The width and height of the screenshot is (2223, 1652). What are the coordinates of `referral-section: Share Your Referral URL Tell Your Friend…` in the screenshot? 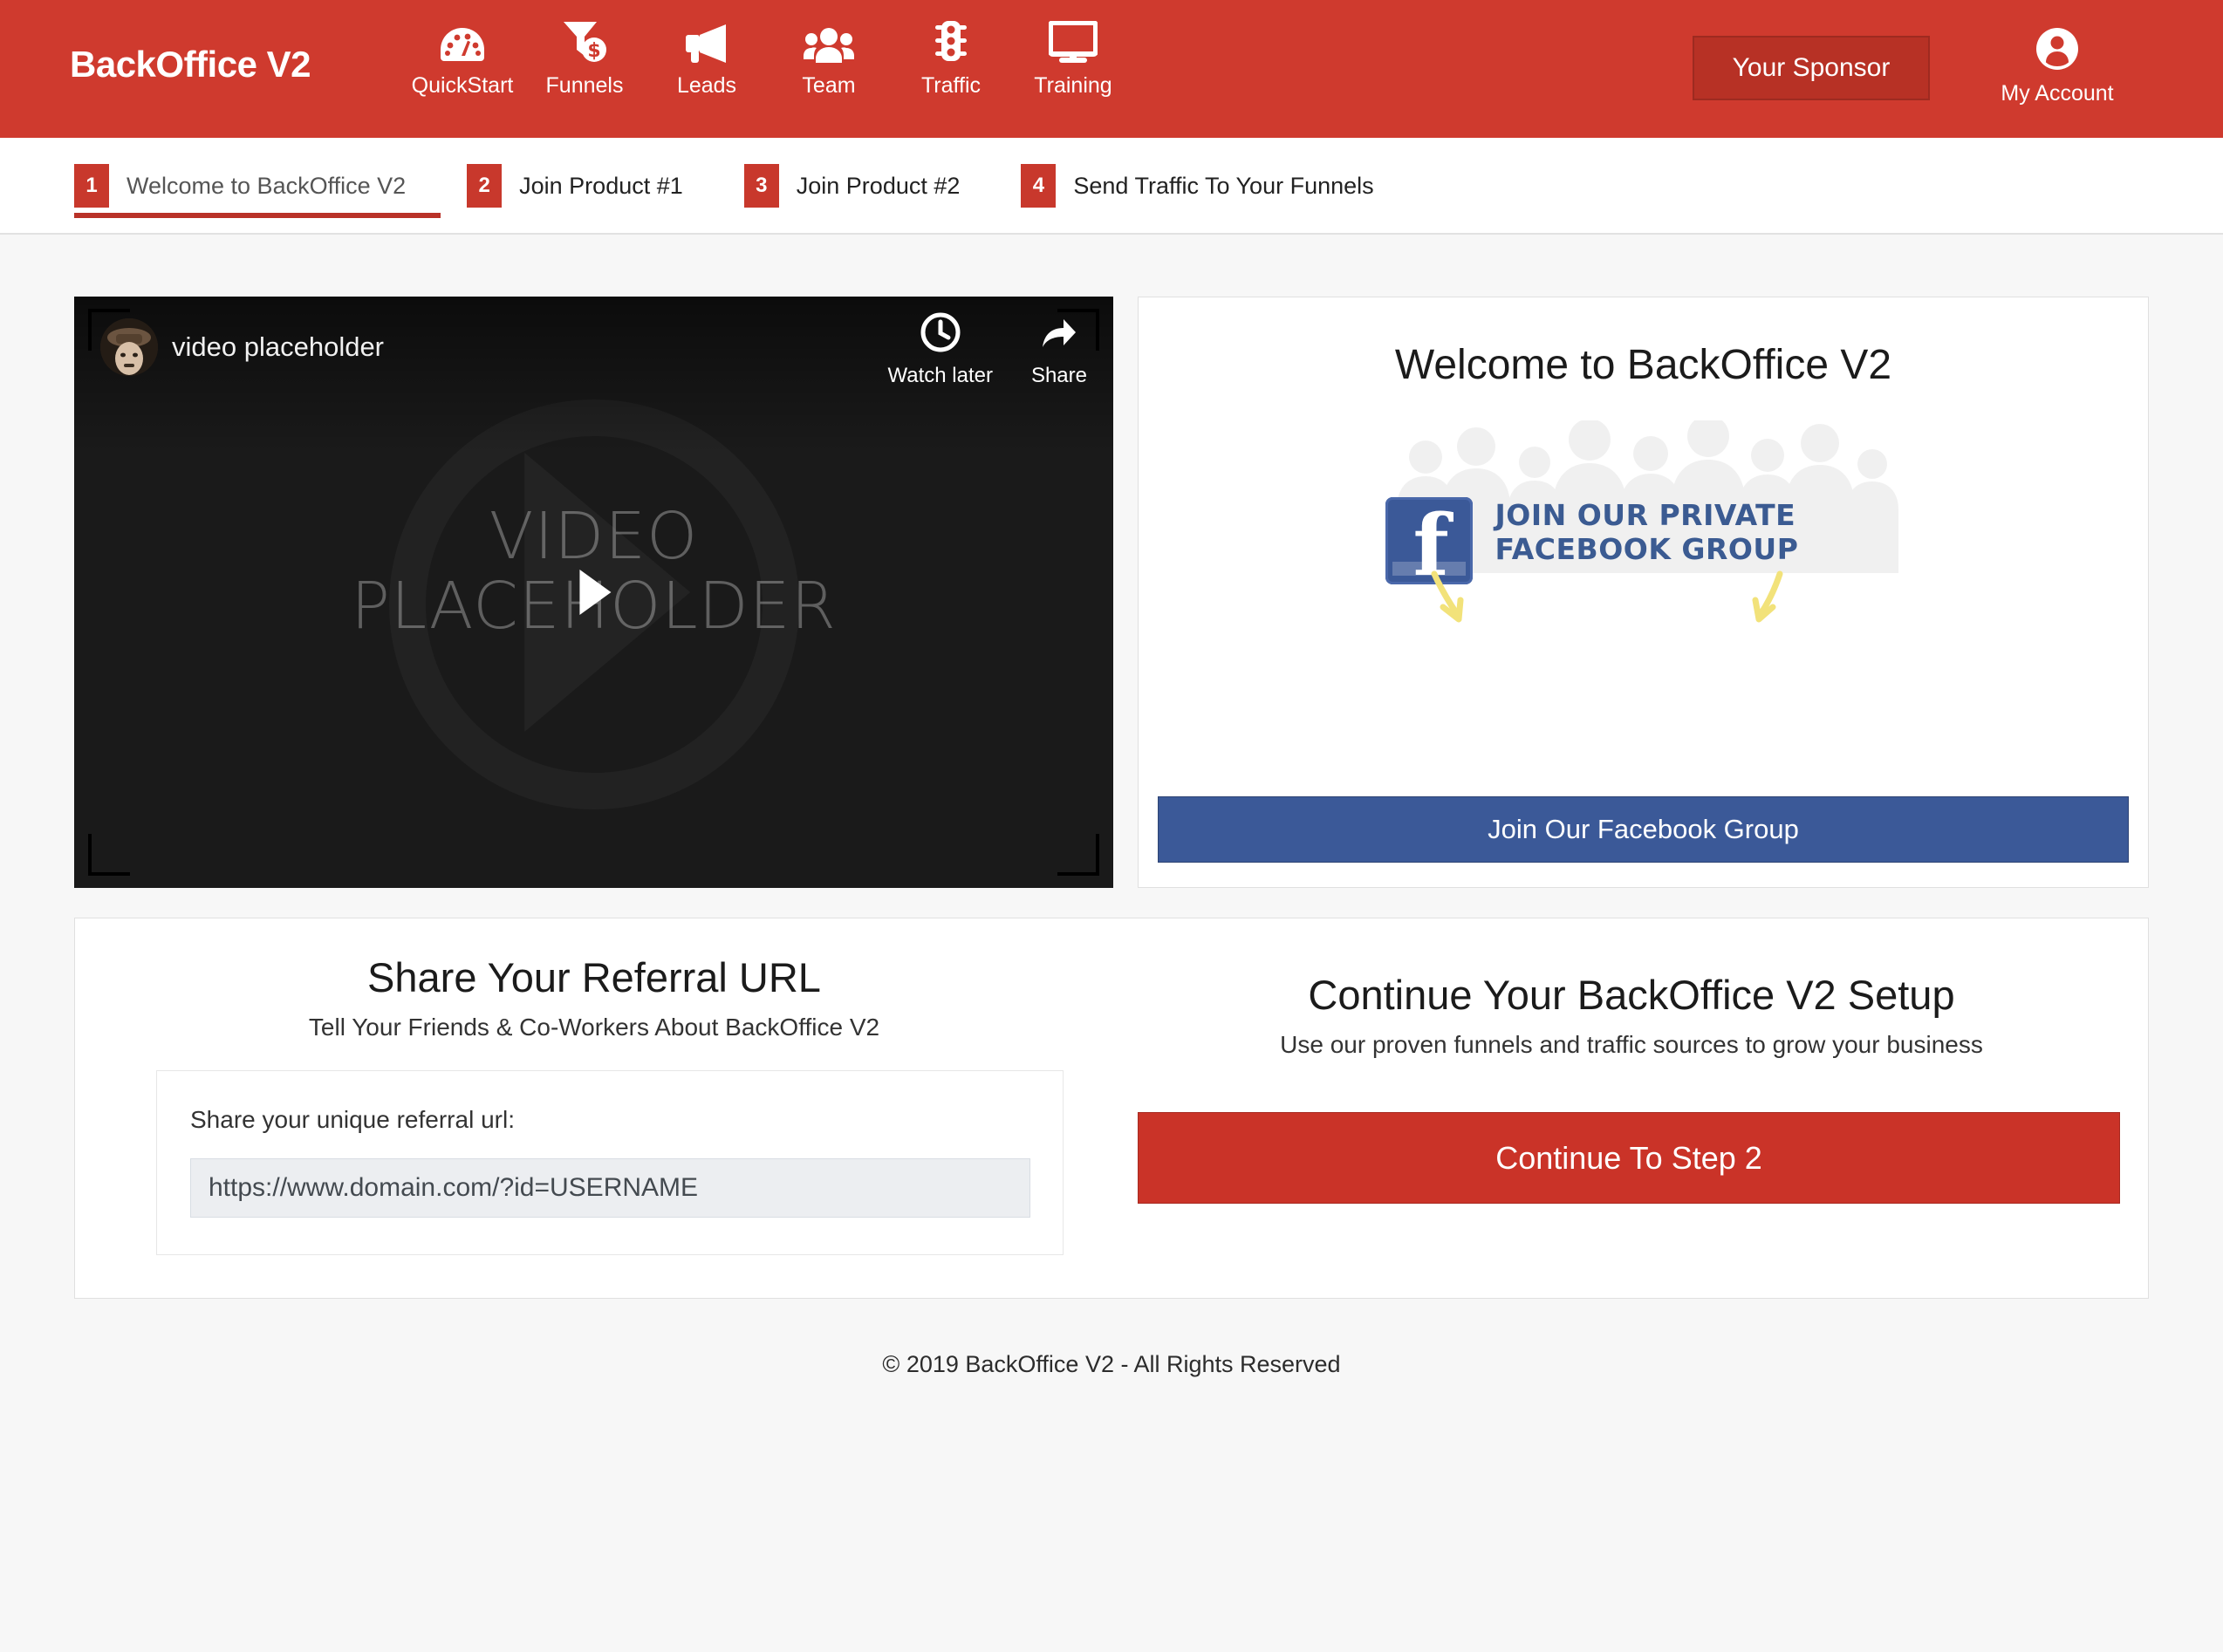 It's located at (594, 1108).